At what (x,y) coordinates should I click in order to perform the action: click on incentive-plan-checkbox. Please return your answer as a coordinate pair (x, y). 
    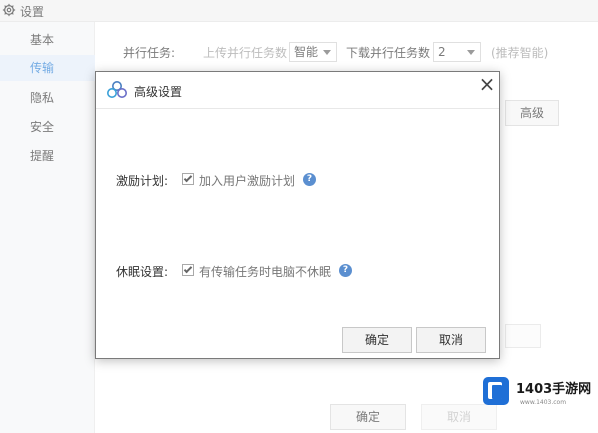
    Looking at the image, I should click on (188, 179).